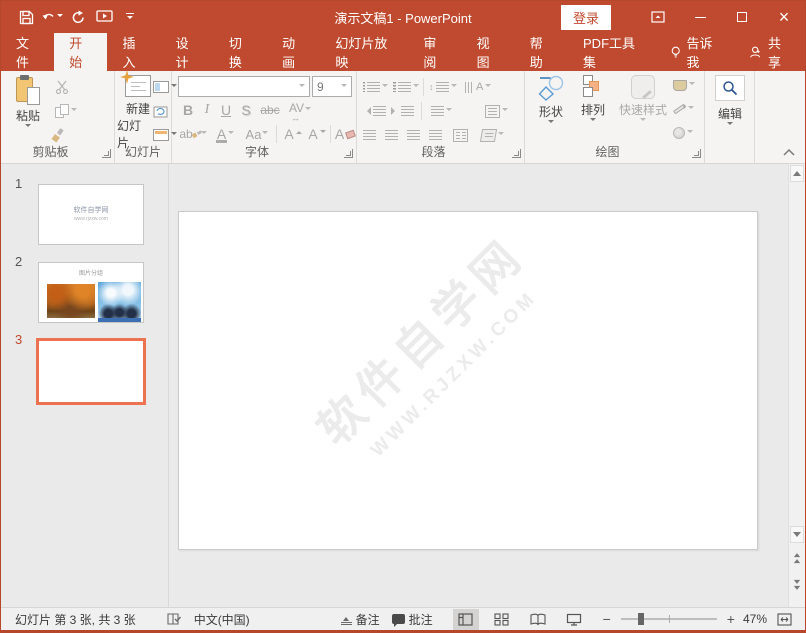  What do you see at coordinates (551, 100) in the screenshot?
I see `shapes-button: 形状` at bounding box center [551, 100].